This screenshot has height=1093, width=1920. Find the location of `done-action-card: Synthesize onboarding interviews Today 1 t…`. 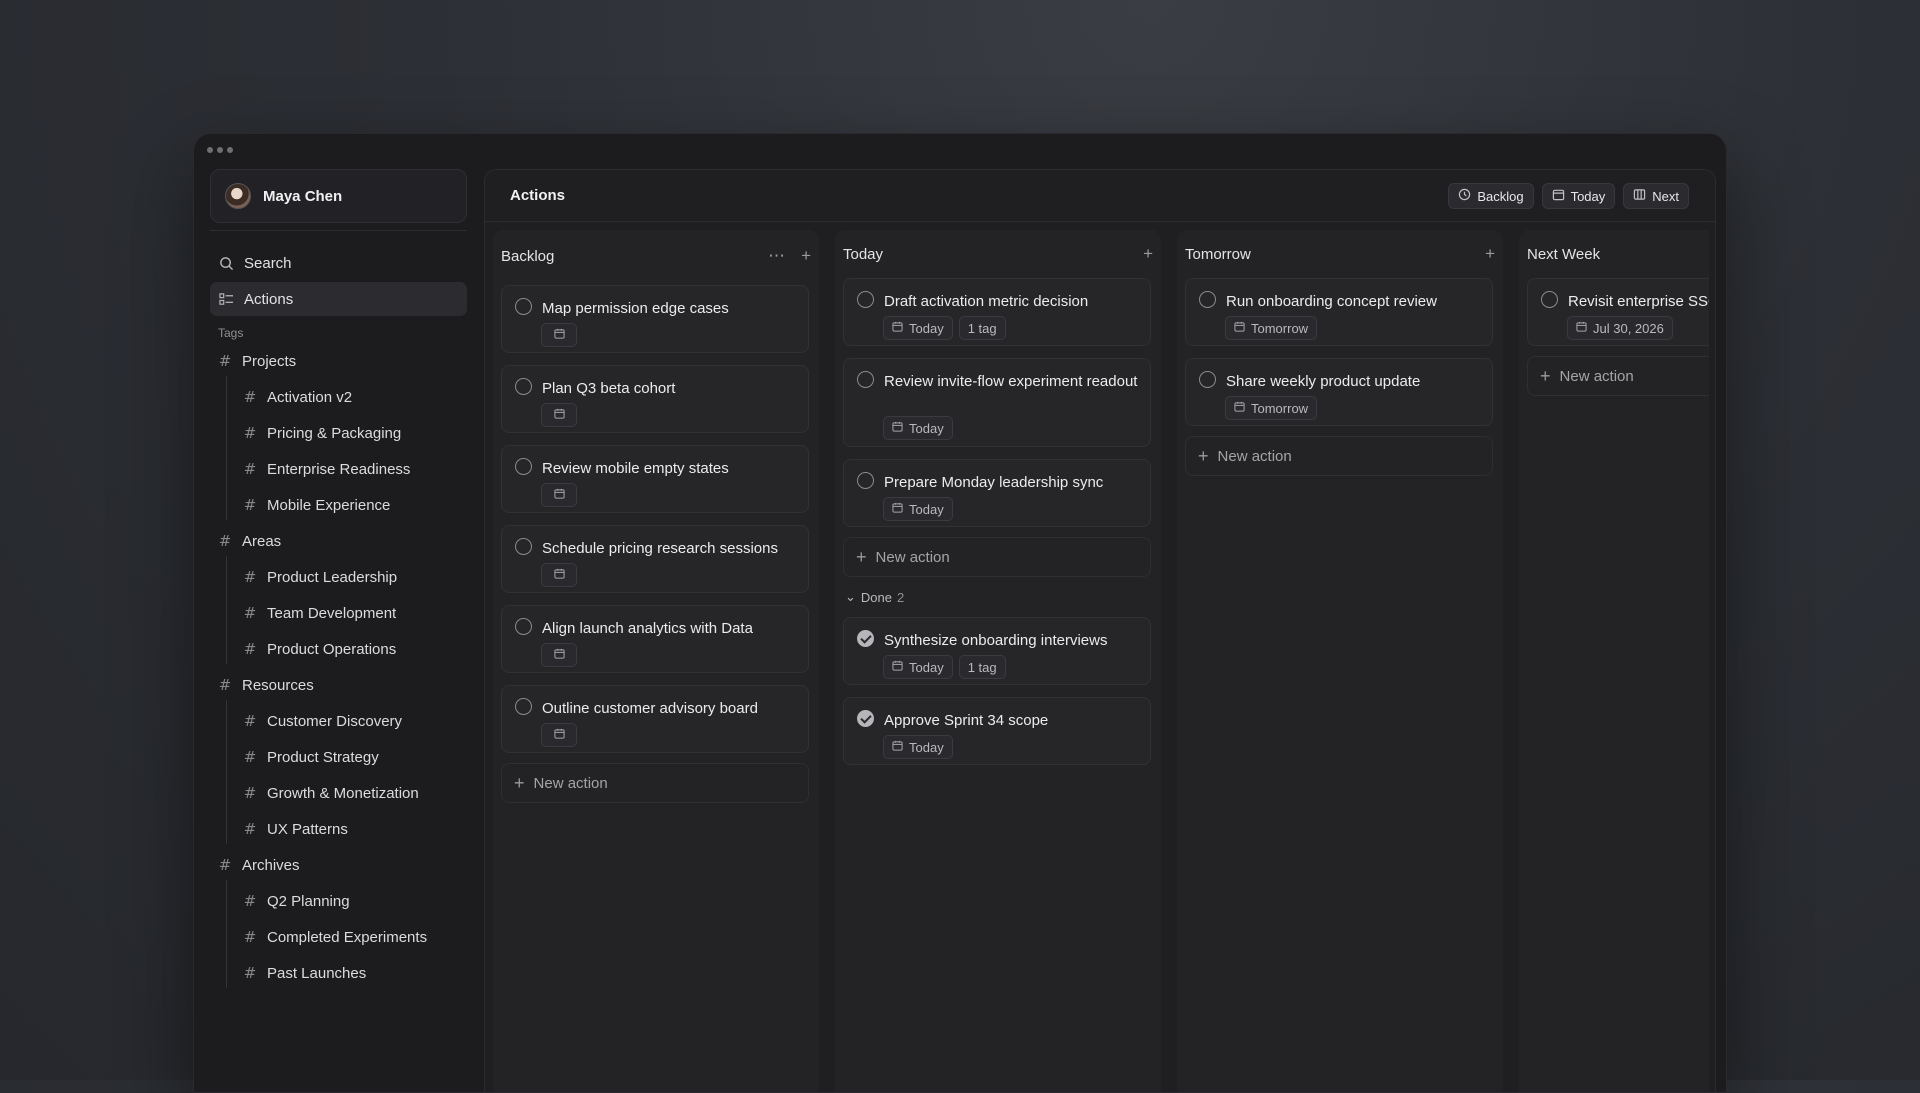

done-action-card: Synthesize onboarding interviews Today 1 t… is located at coordinates (997, 651).